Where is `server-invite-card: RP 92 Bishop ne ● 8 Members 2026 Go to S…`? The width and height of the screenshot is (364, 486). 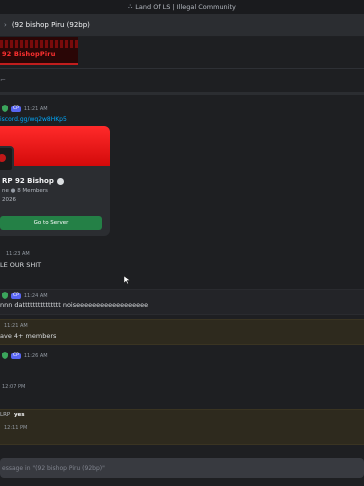 server-invite-card: RP 92 Bishop ne ● 8 Members 2026 Go to S… is located at coordinates (55, 181).